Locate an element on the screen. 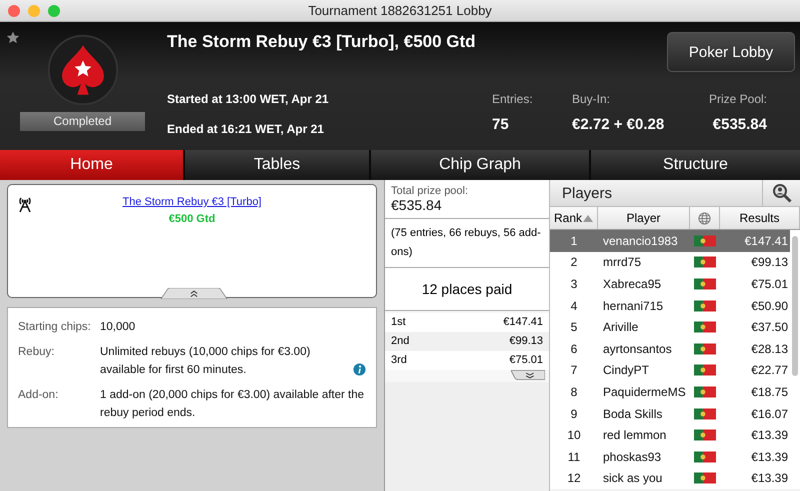  star-icon is located at coordinates (13, 38).